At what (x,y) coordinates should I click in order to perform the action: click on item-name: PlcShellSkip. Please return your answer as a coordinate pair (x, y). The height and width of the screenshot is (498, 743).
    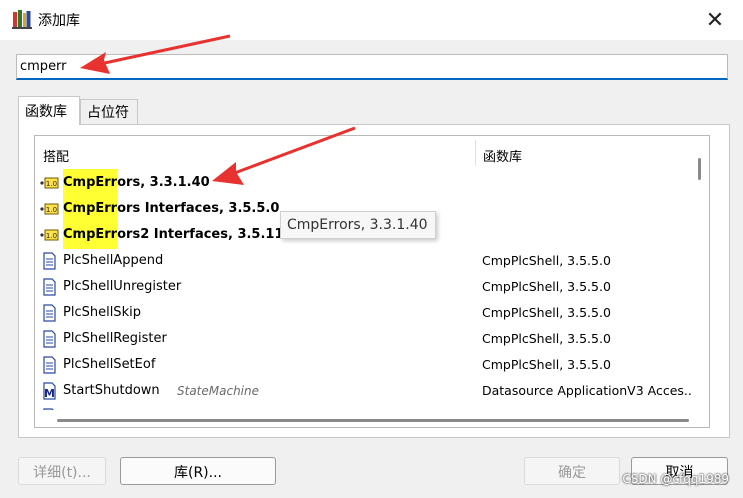
    Looking at the image, I should click on (102, 312).